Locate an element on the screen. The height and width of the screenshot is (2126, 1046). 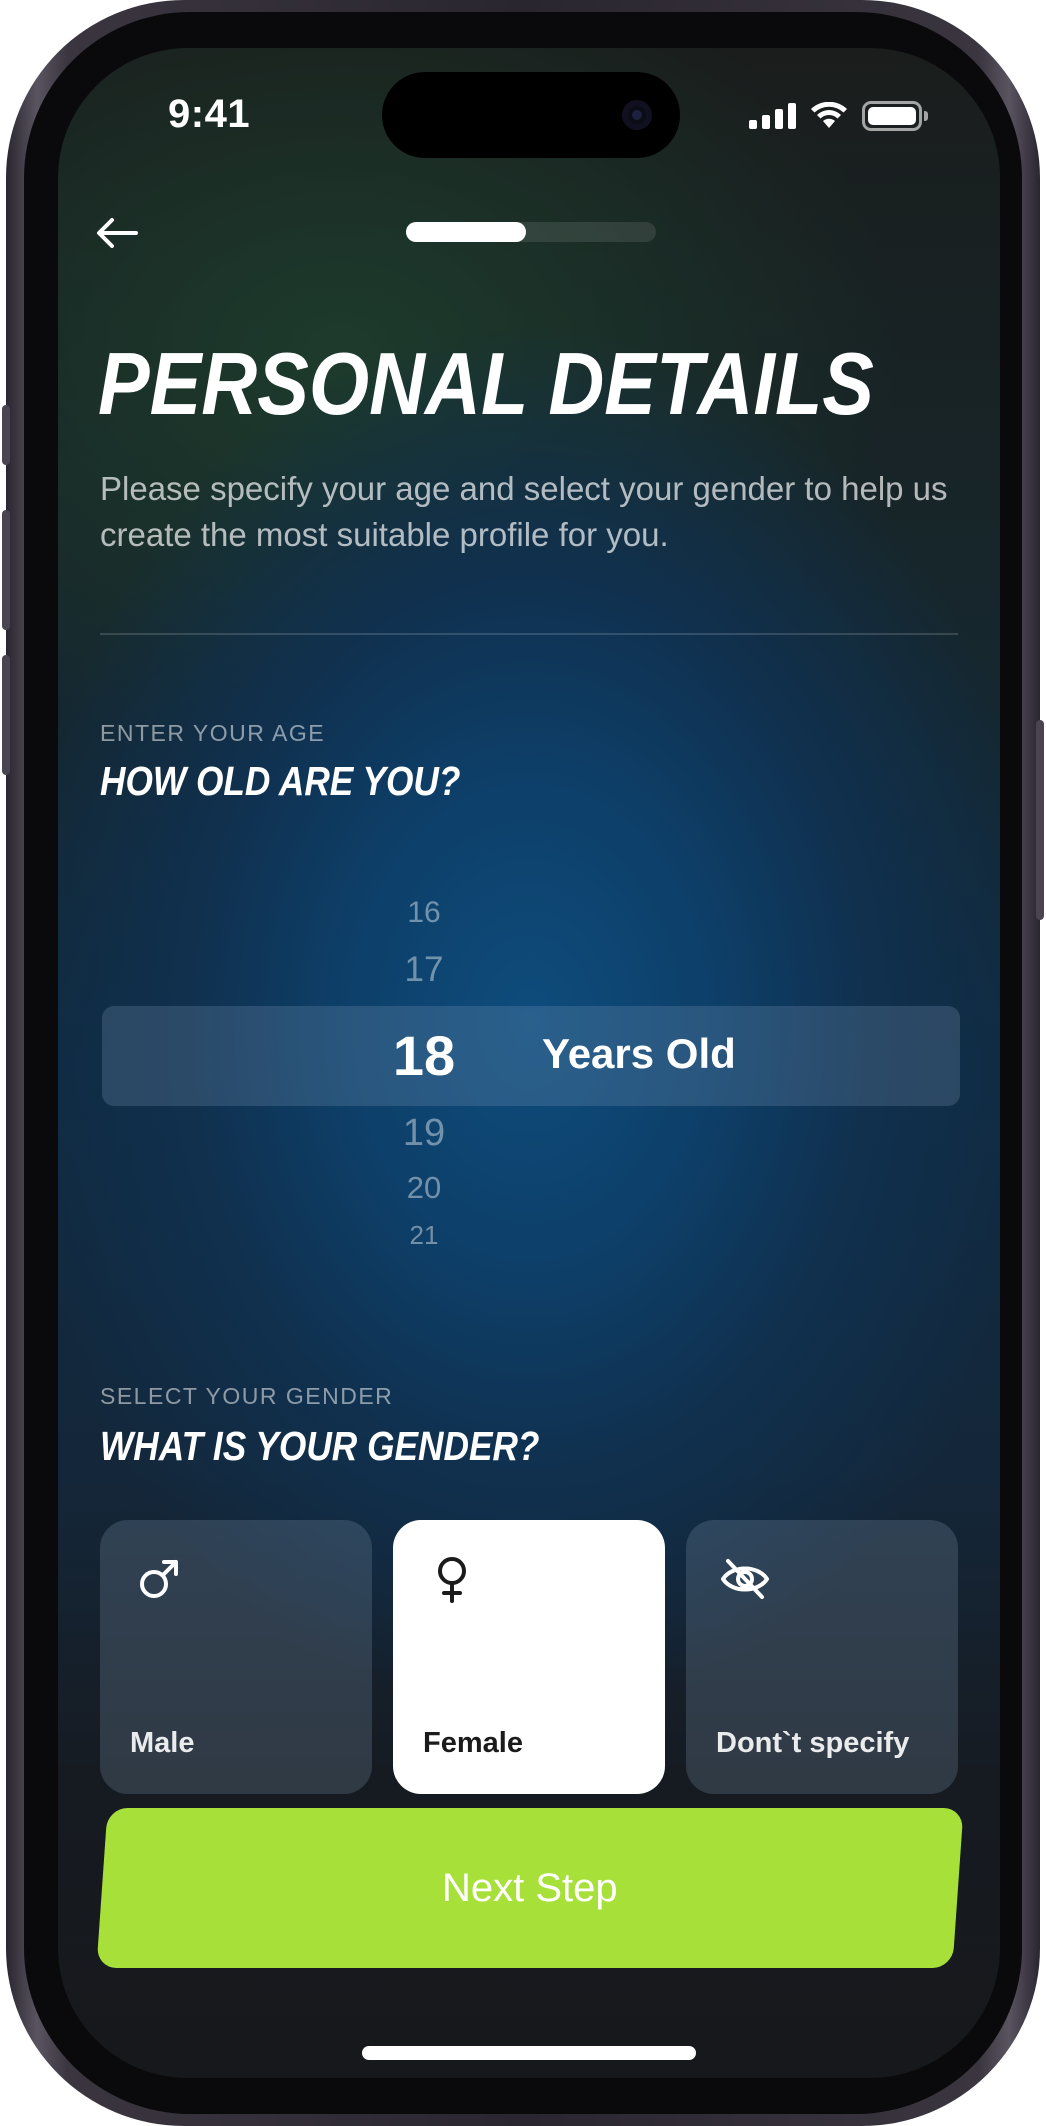
eye-off-icon is located at coordinates (745, 1579).